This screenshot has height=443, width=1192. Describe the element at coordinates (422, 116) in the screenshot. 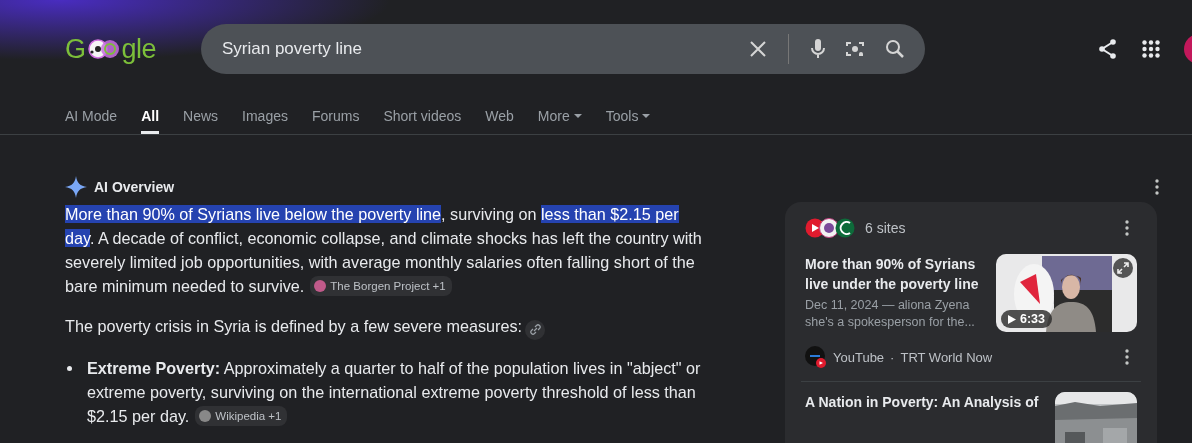

I see `search-tab: Short videos` at that location.